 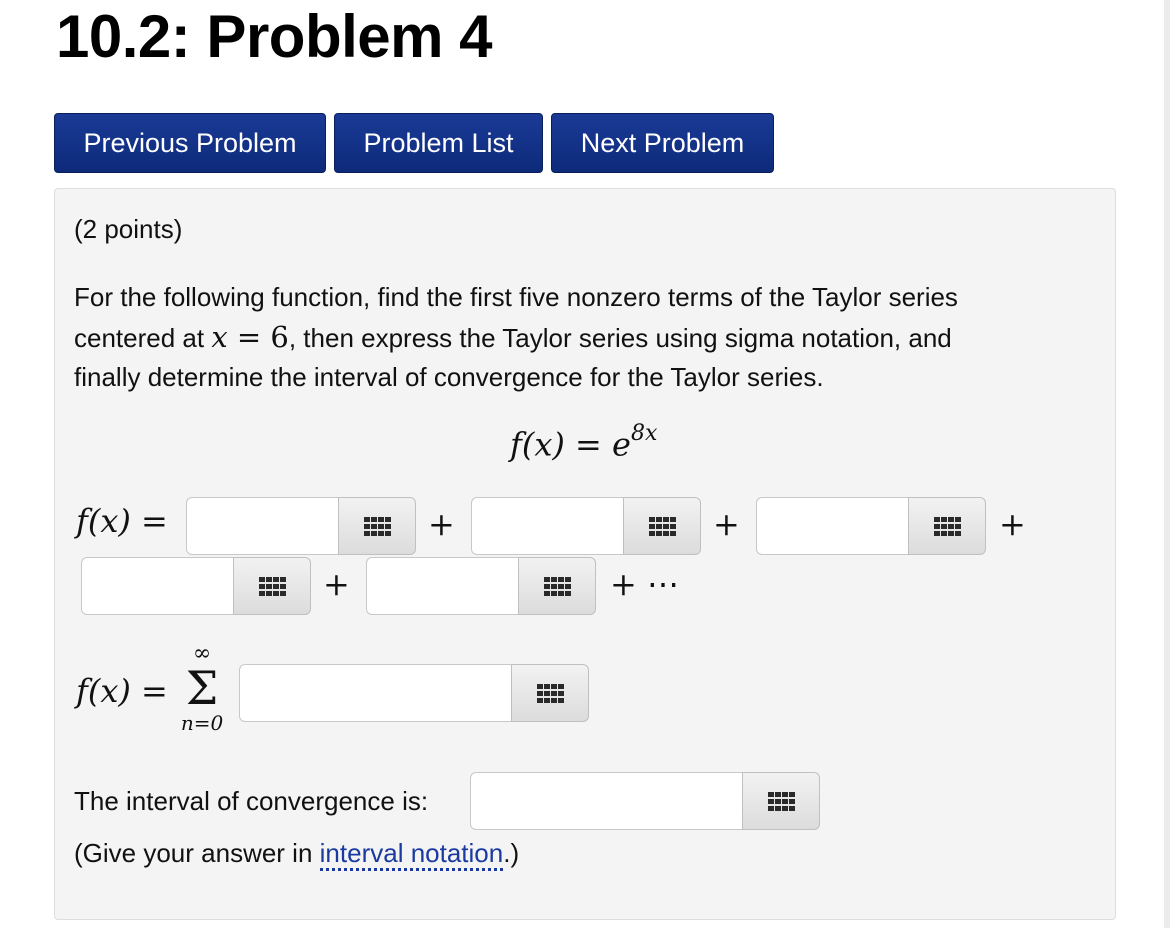 I want to click on hint-text: (Give your answer in, so click(x=197, y=853).